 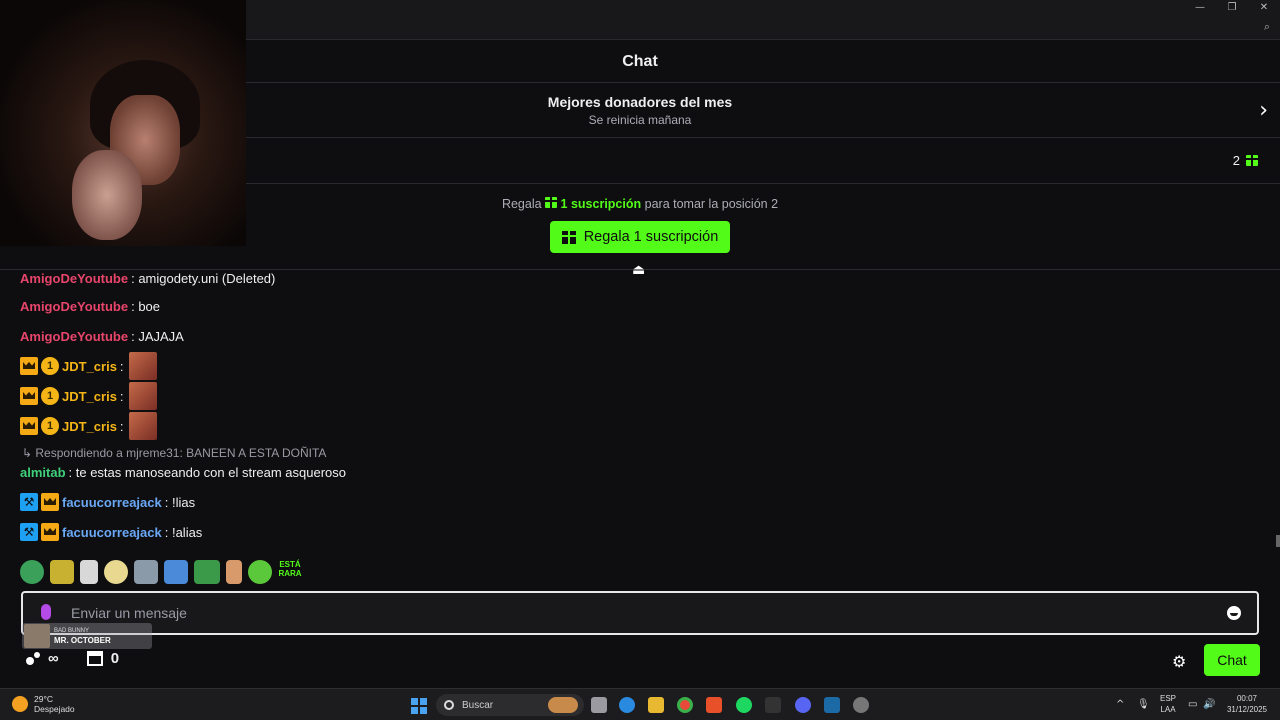 I want to click on network-icon: ▭, so click(x=1192, y=704).